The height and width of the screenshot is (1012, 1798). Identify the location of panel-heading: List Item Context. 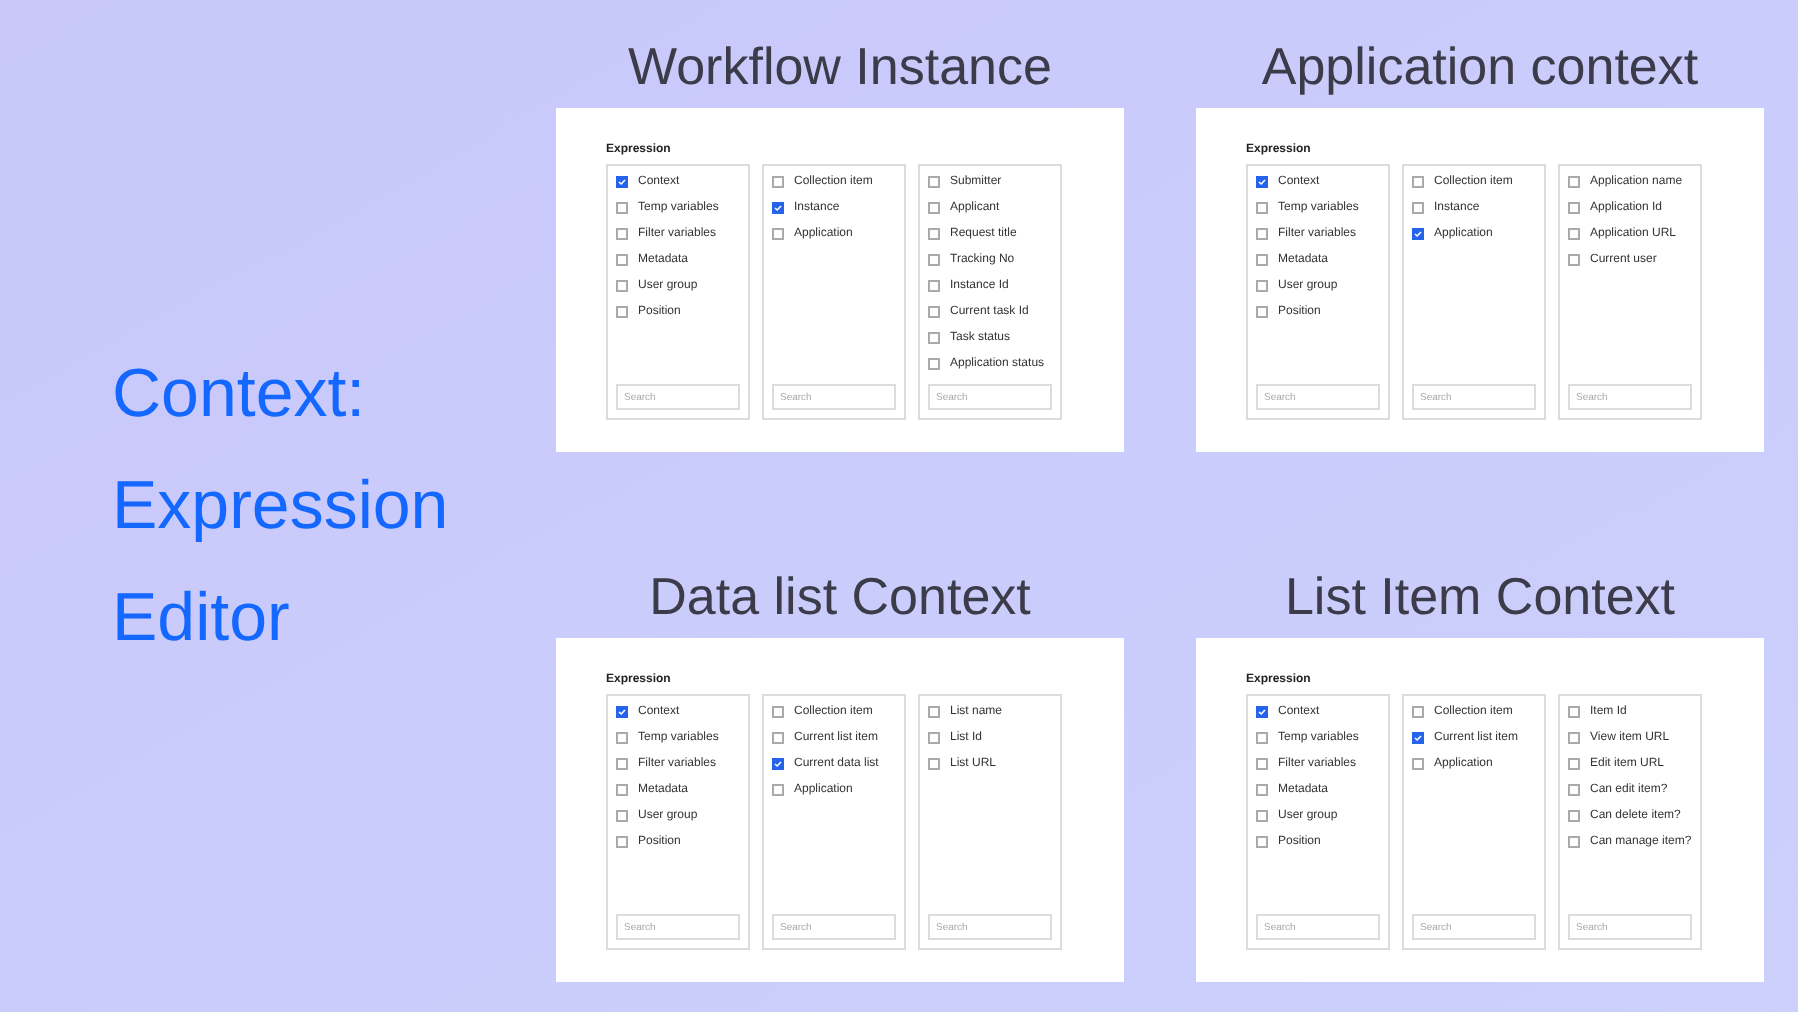
(1480, 597).